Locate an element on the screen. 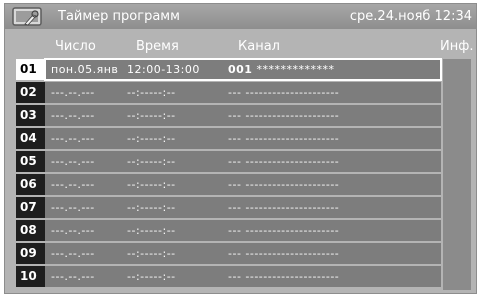 The image size is (481, 299). row-number: 10 is located at coordinates (30, 276).